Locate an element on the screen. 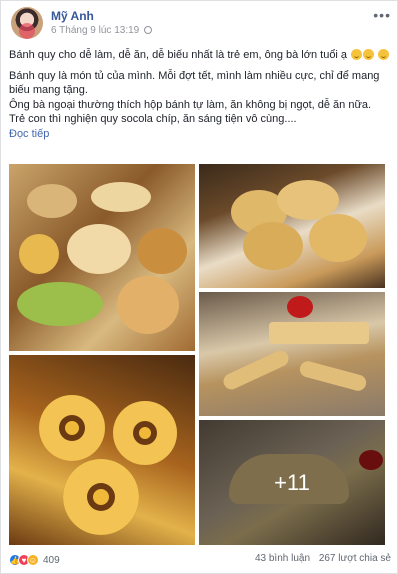  globe-icon is located at coordinates (148, 30).